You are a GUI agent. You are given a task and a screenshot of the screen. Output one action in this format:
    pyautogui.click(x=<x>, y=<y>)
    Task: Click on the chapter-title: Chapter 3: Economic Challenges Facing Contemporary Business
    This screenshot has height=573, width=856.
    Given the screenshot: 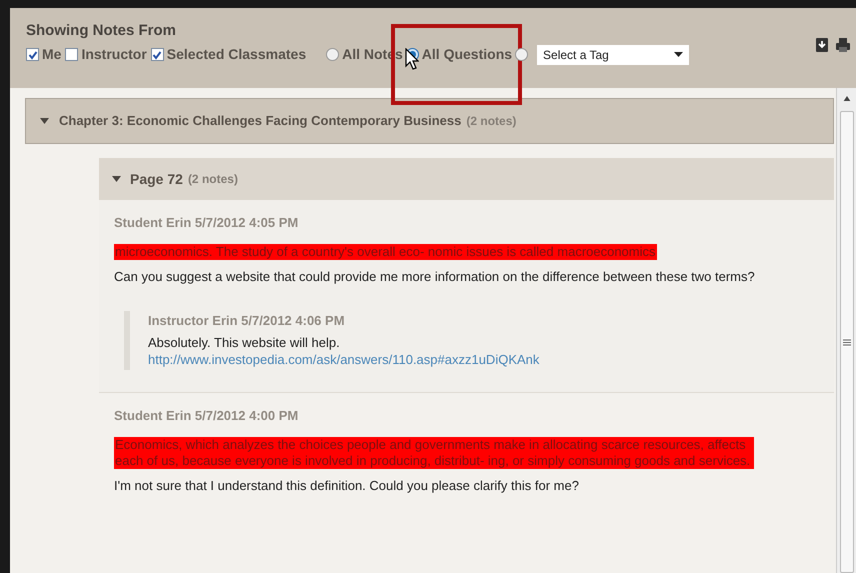 What is the action you would take?
    pyautogui.click(x=260, y=121)
    